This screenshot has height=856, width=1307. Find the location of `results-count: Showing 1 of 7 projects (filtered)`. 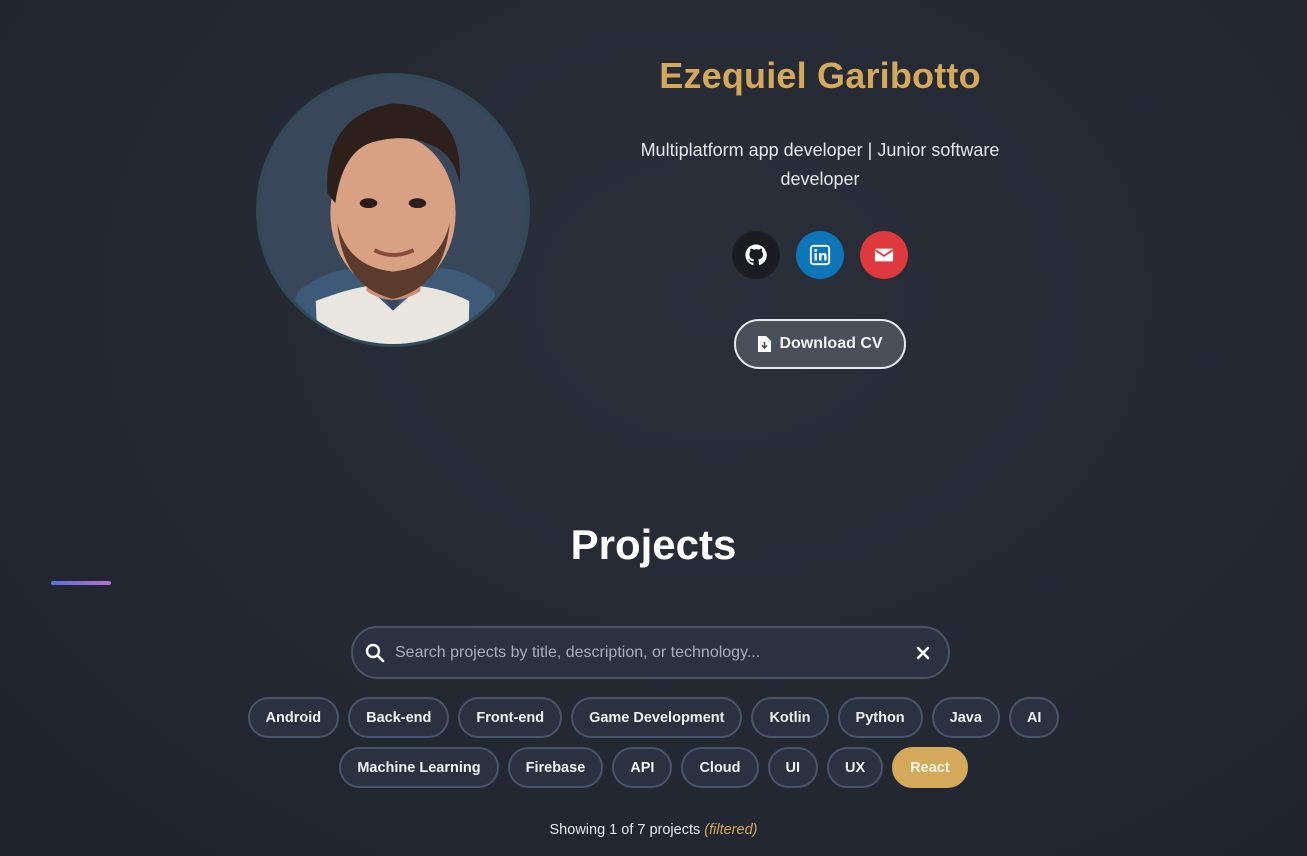

results-count: Showing 1 of 7 projects (filtered) is located at coordinates (653, 830).